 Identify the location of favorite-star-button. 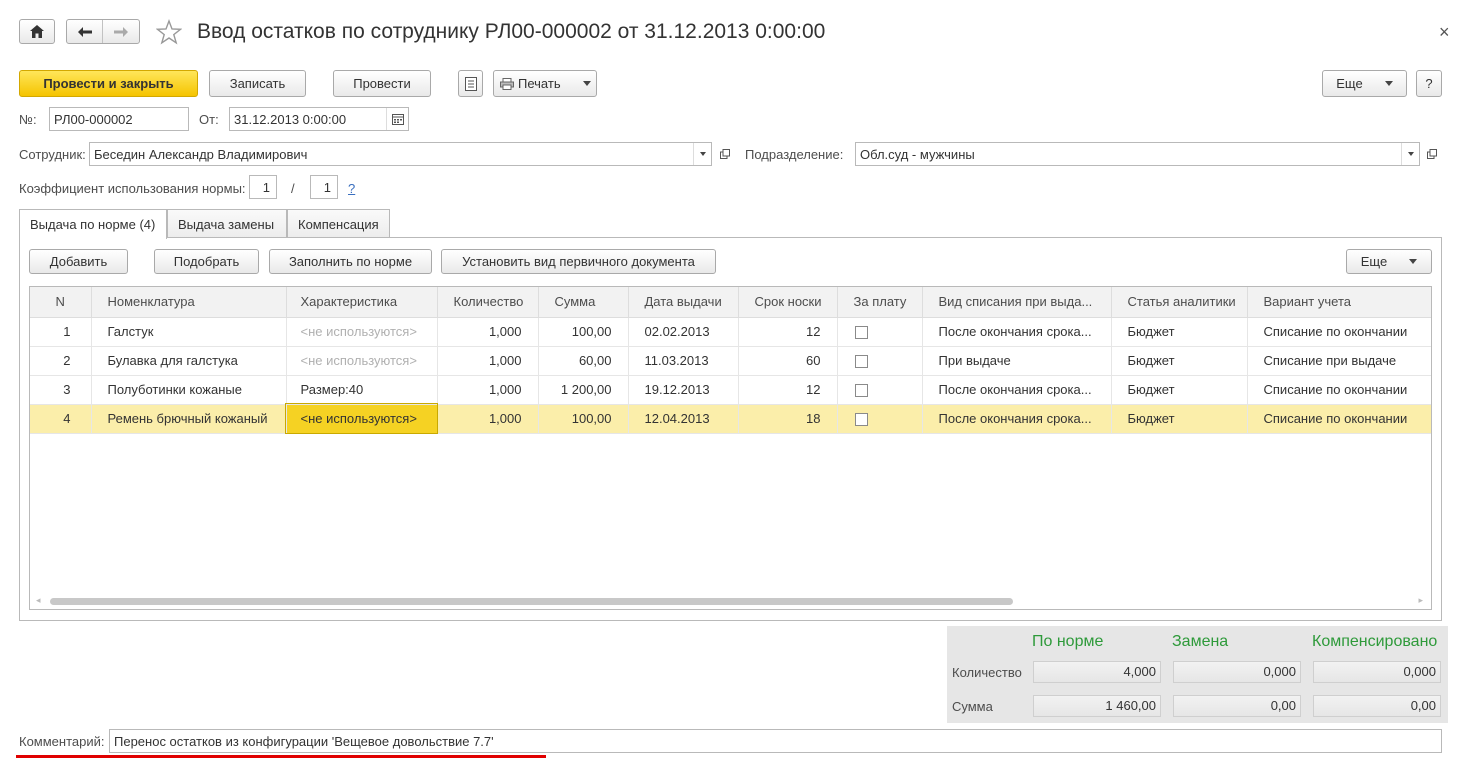
(169, 32).